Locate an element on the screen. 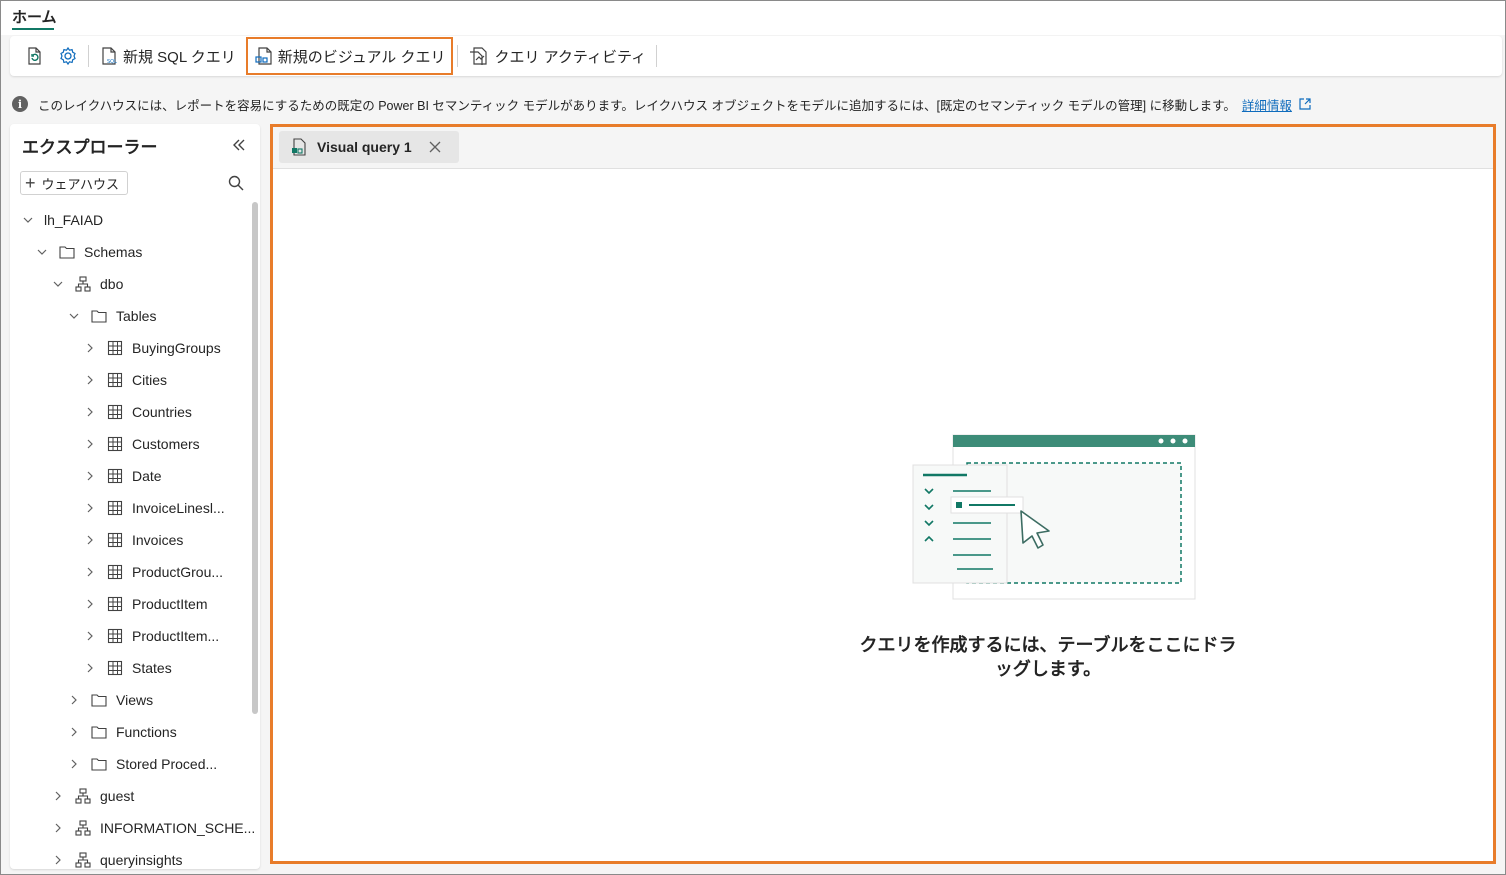  tree-item: Countries is located at coordinates (138, 412).